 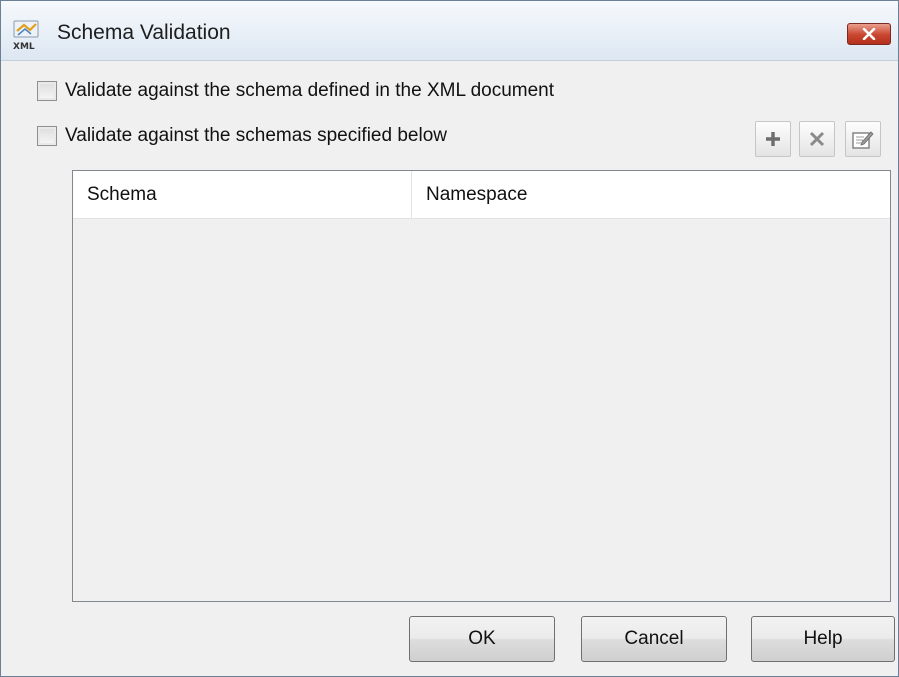 I want to click on xml-schema-icon: XML, so click(x=27, y=35).